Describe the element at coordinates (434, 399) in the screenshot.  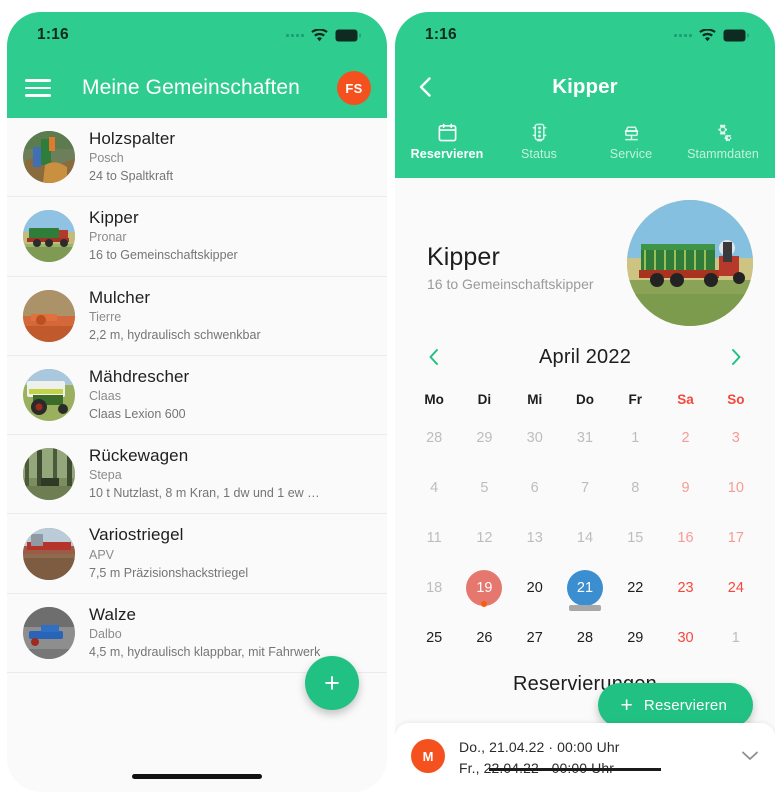
I see `calendar-dow: Mo` at that location.